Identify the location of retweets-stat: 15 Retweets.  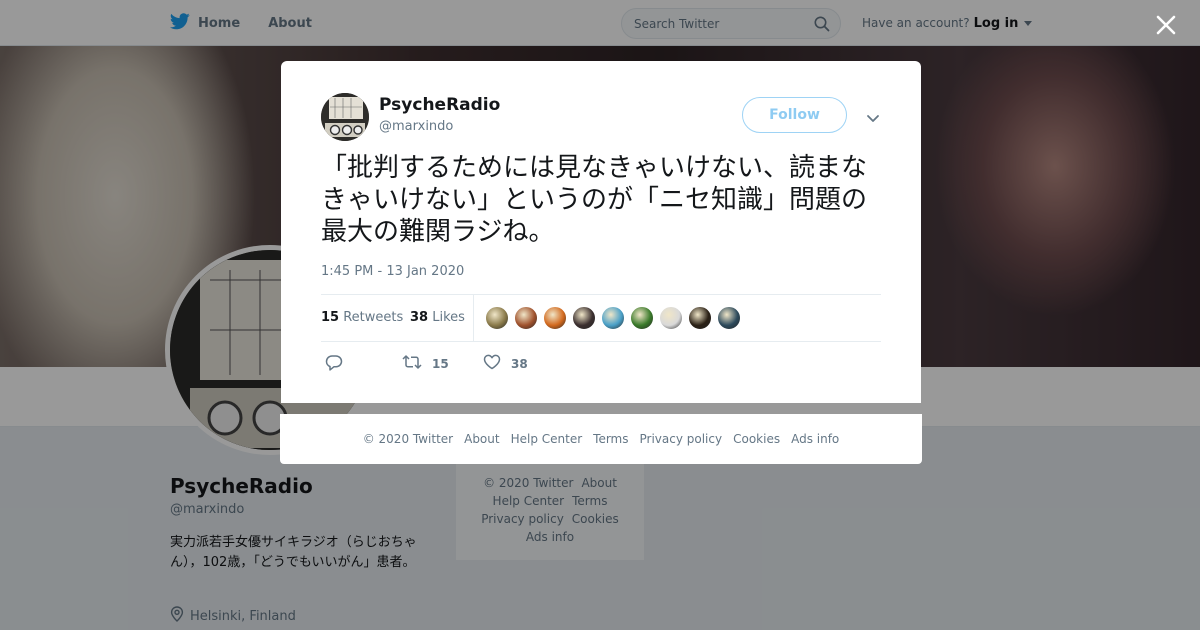
(362, 317).